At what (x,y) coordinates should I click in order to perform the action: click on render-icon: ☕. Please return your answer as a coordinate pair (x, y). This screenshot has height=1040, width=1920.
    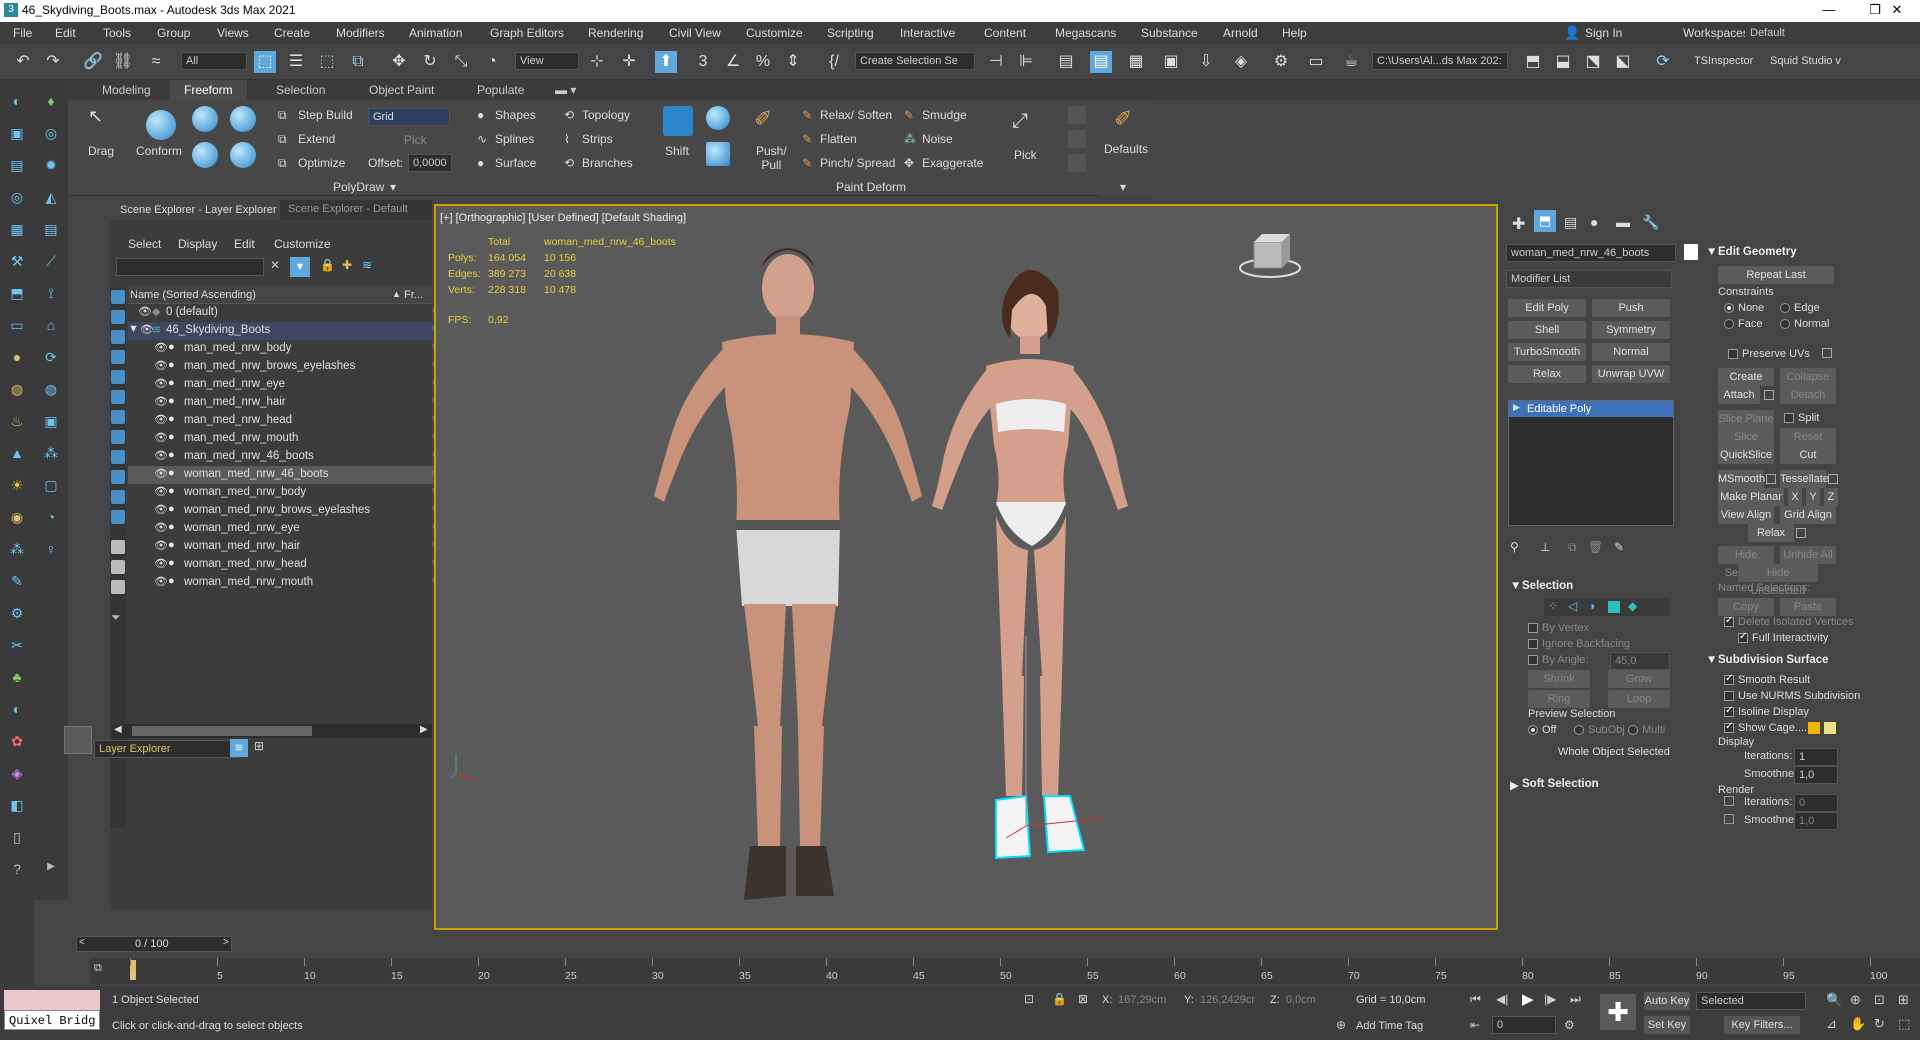
    Looking at the image, I should click on (1351, 62).